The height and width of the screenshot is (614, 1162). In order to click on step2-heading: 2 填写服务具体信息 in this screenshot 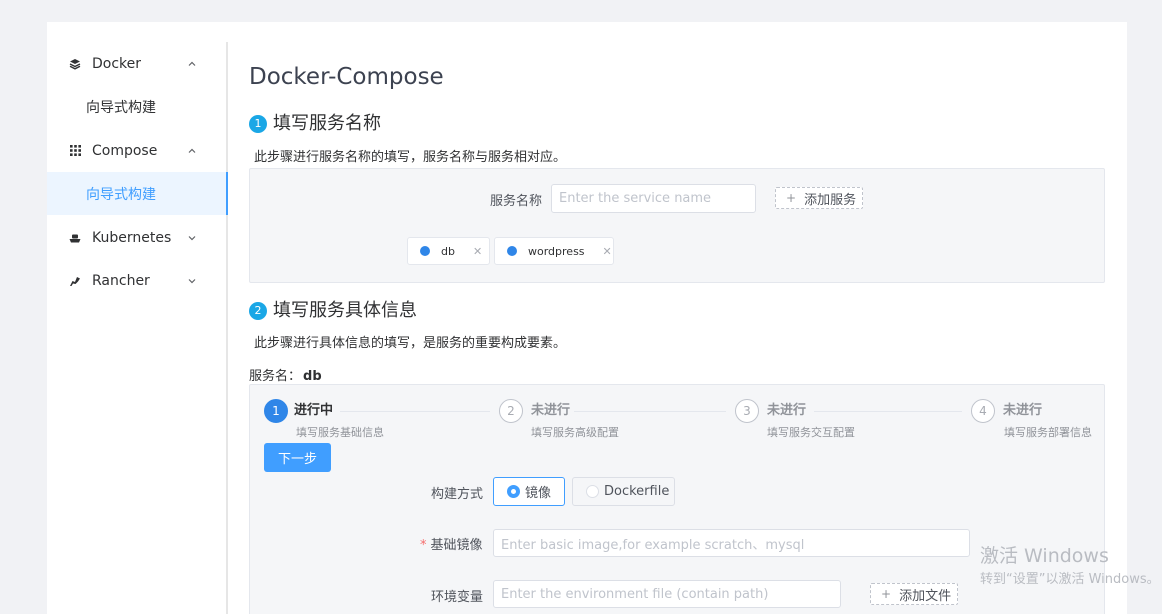, I will do `click(333, 309)`.